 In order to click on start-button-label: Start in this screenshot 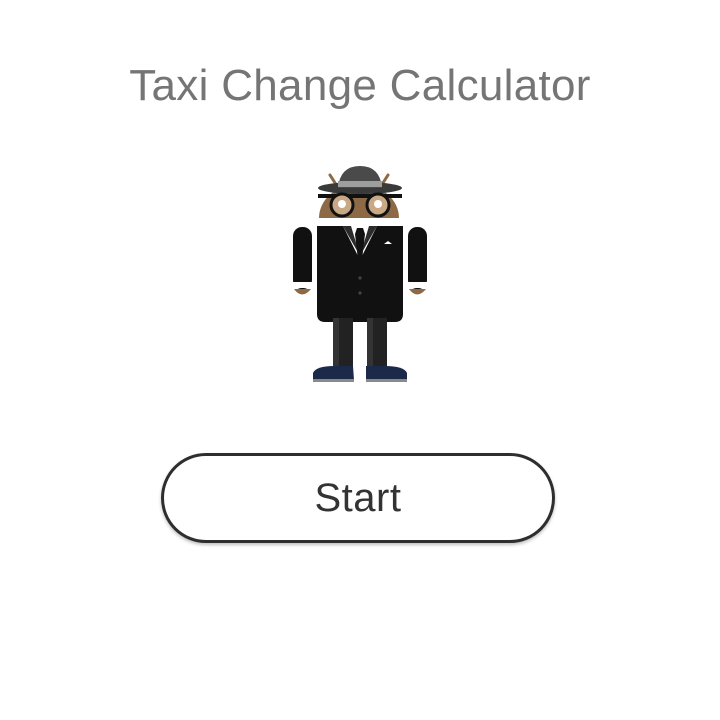, I will do `click(358, 497)`.